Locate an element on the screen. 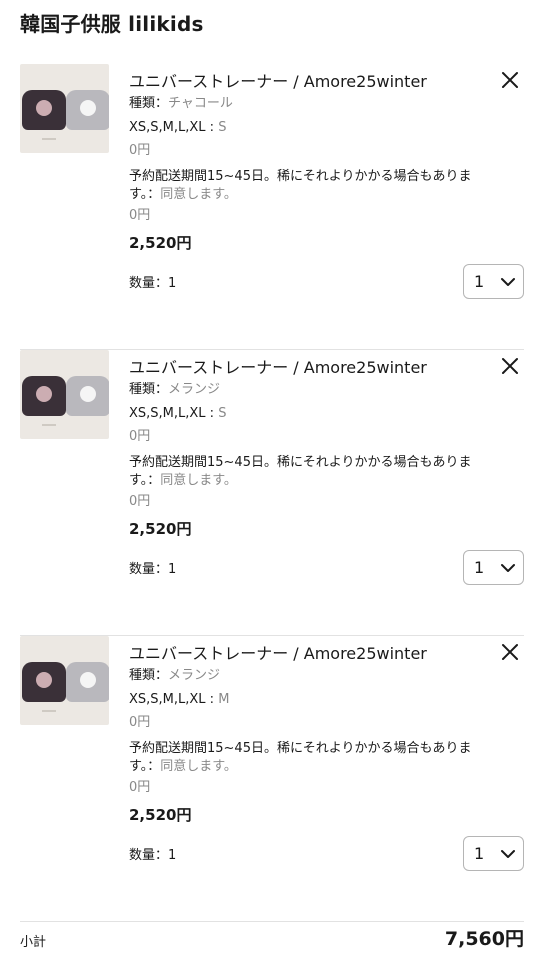 The image size is (544, 960). size-option: XS,S,M,L,XL : M is located at coordinates (179, 699).